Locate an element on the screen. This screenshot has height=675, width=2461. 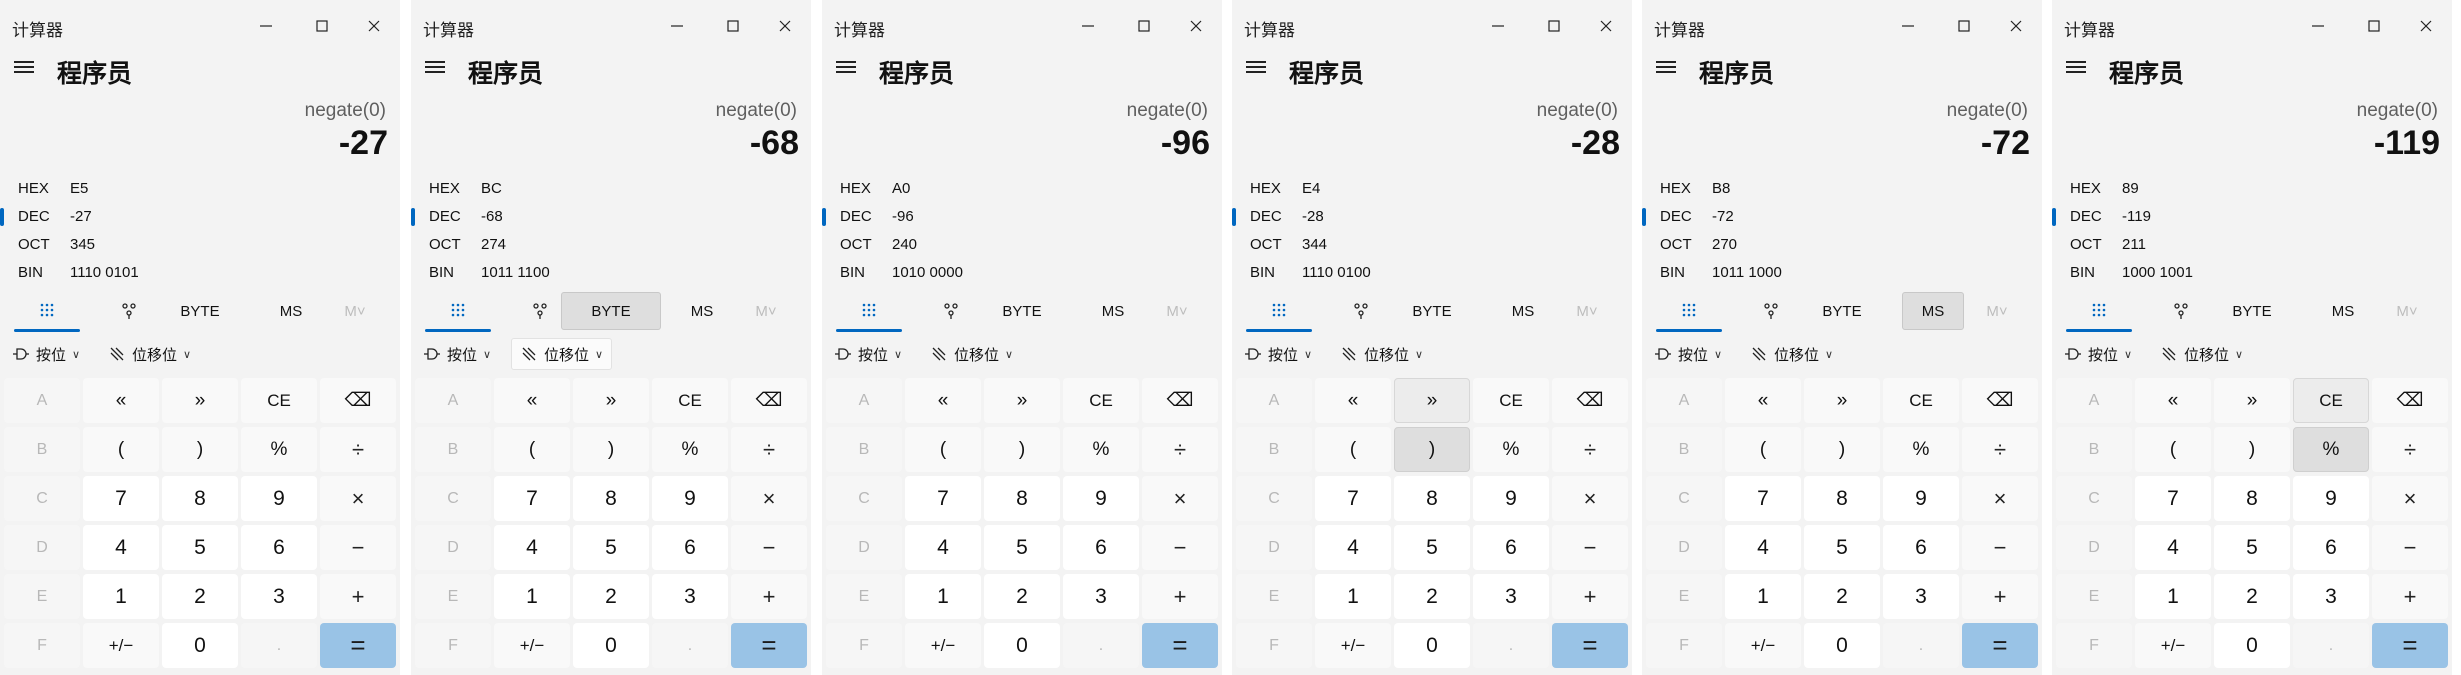
radix-dec-row: DEC -68 is located at coordinates (611, 216).